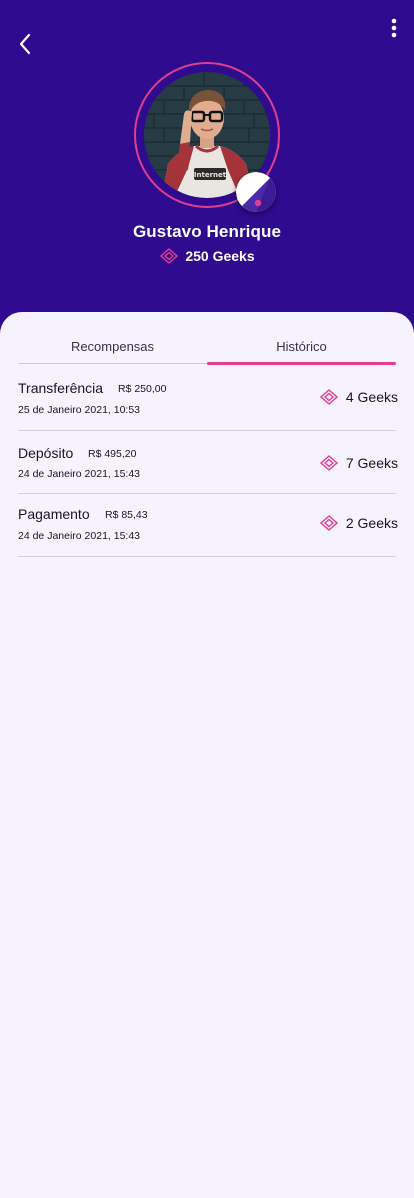 The height and width of the screenshot is (1198, 414). I want to click on geeks-balance-text: 250 Geeks, so click(220, 256).